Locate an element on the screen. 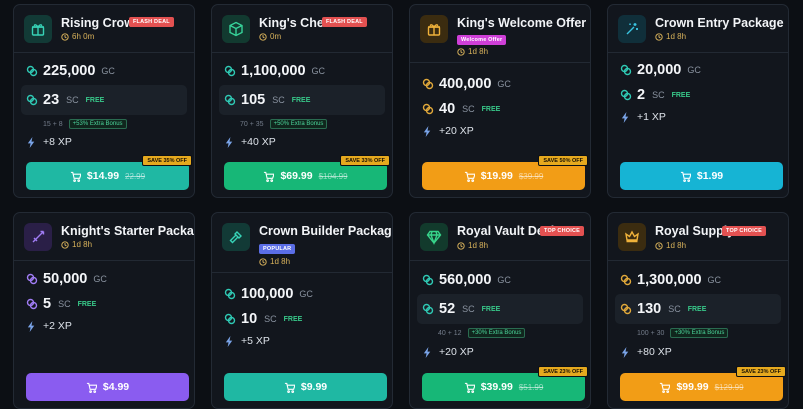  buy-button: $9.99 is located at coordinates (305, 387).